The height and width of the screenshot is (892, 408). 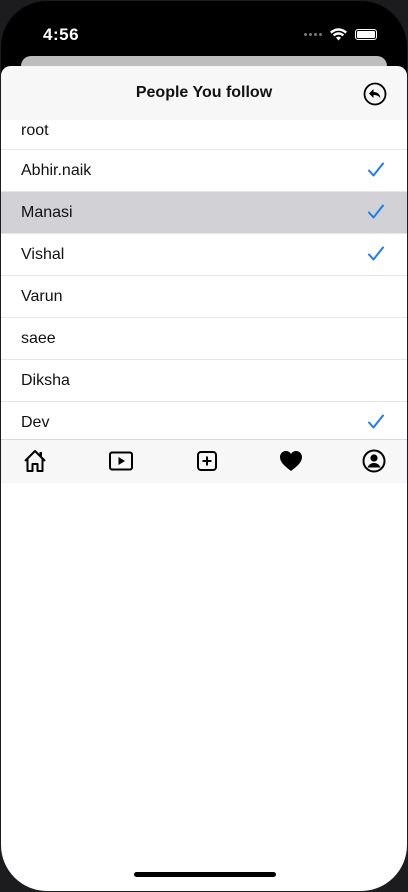 I want to click on tab-bar, so click(x=204, y=461).